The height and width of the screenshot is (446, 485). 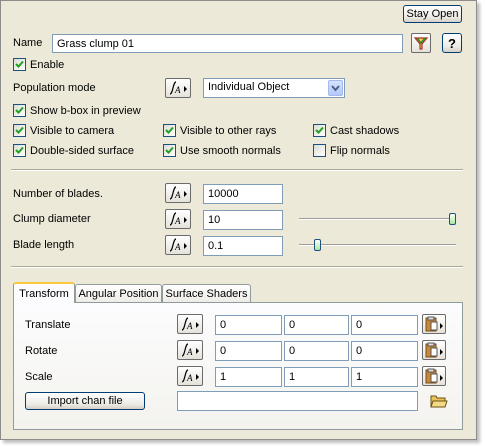 What do you see at coordinates (377, 245) in the screenshot?
I see `blade-length-slider` at bounding box center [377, 245].